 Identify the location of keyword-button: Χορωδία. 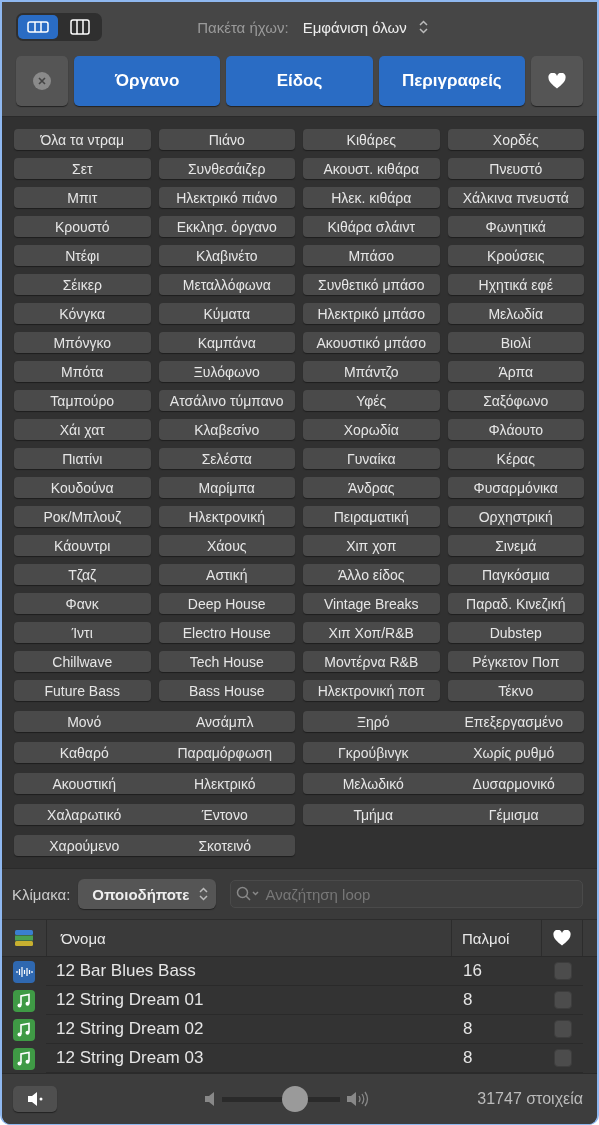
(371, 429).